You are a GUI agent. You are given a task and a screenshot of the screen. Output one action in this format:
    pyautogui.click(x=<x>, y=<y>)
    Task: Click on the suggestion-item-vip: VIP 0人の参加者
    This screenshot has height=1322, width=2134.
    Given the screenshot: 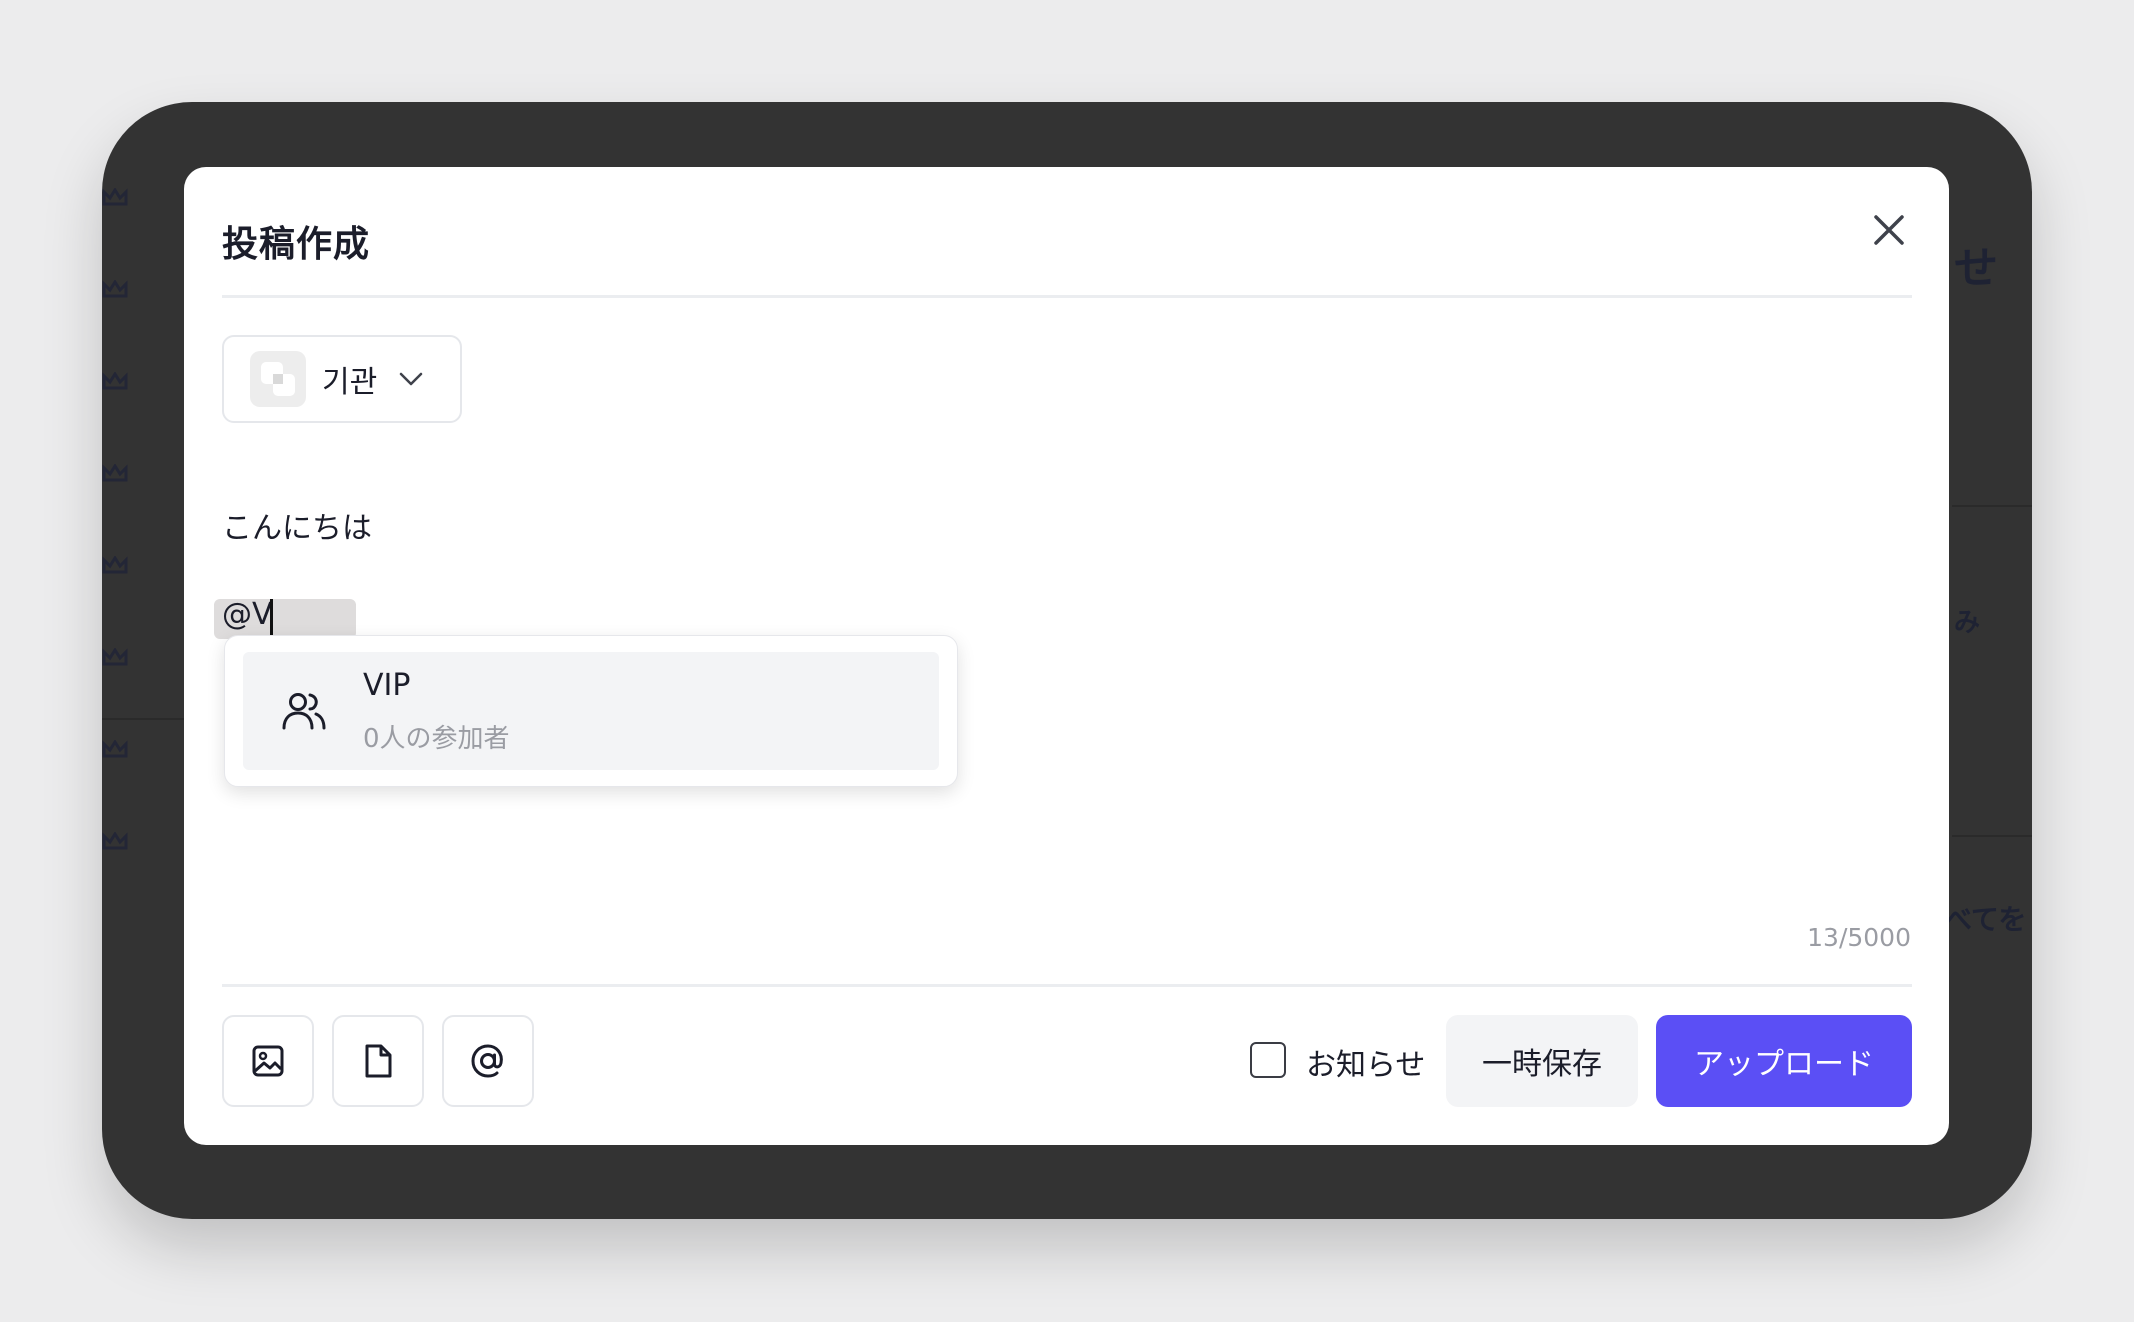 What is the action you would take?
    pyautogui.click(x=591, y=711)
    